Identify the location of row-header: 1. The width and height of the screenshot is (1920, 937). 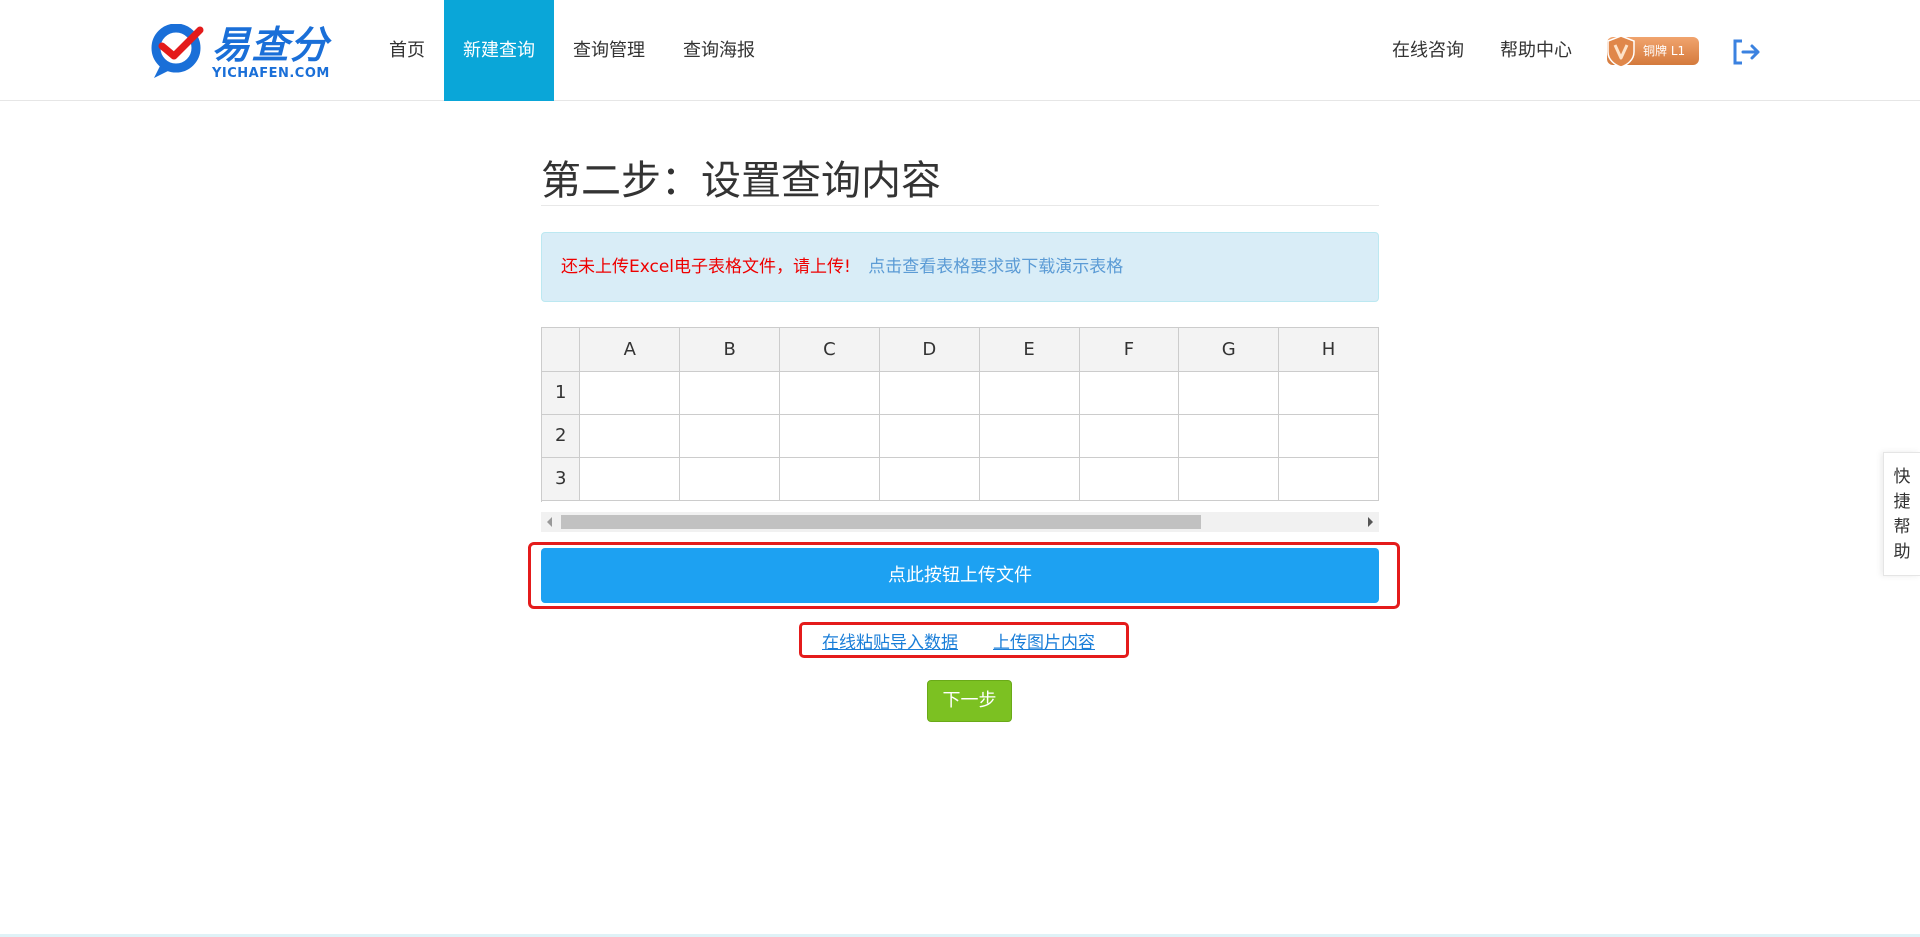
(561, 393).